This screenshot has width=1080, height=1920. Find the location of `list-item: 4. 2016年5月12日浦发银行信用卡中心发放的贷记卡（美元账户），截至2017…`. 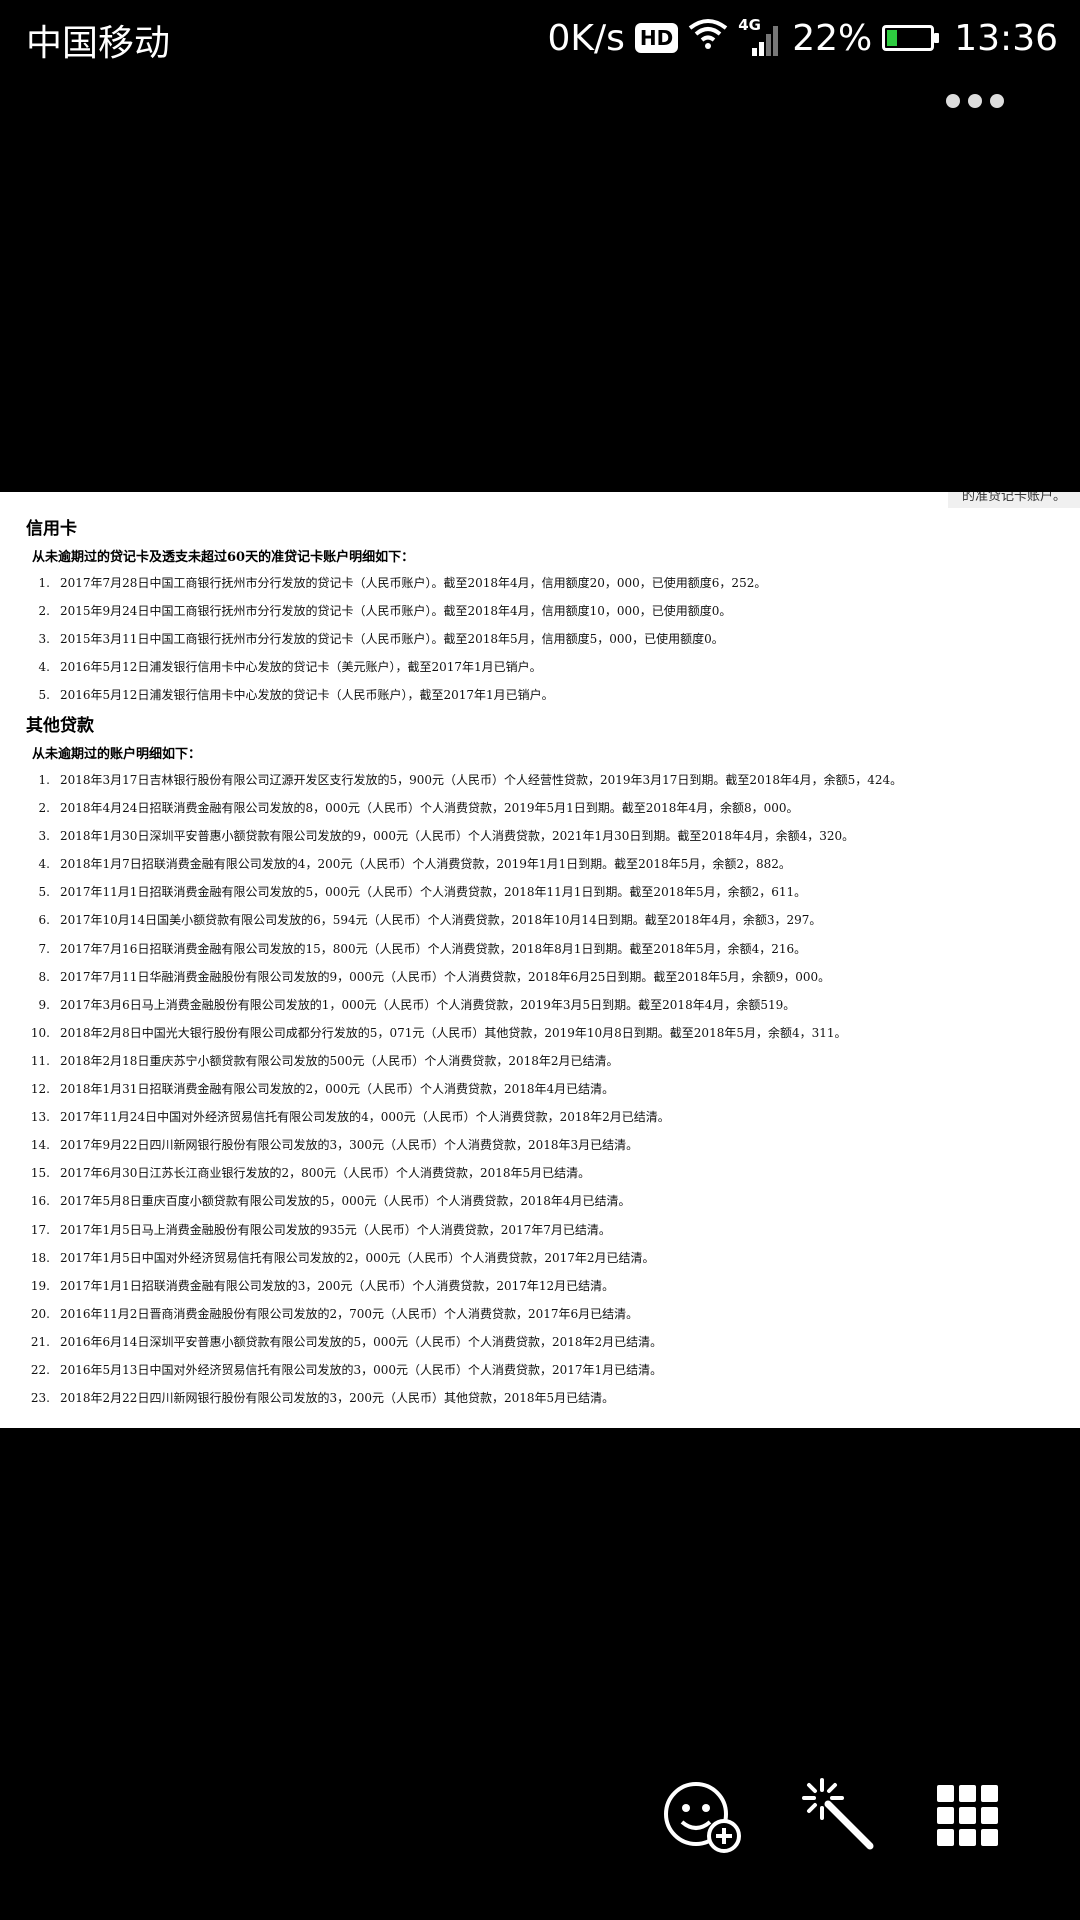

list-item: 4. 2016年5月12日浦发银行信用卡中心发放的贷记卡（美元账户），截至2017… is located at coordinates (540, 667).